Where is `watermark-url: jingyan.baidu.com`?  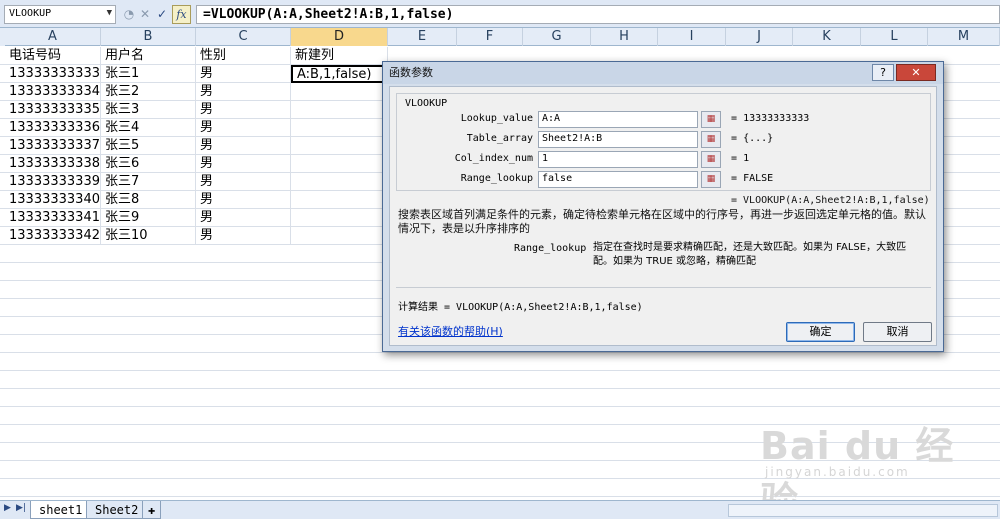 watermark-url: jingyan.baidu.com is located at coordinates (837, 472).